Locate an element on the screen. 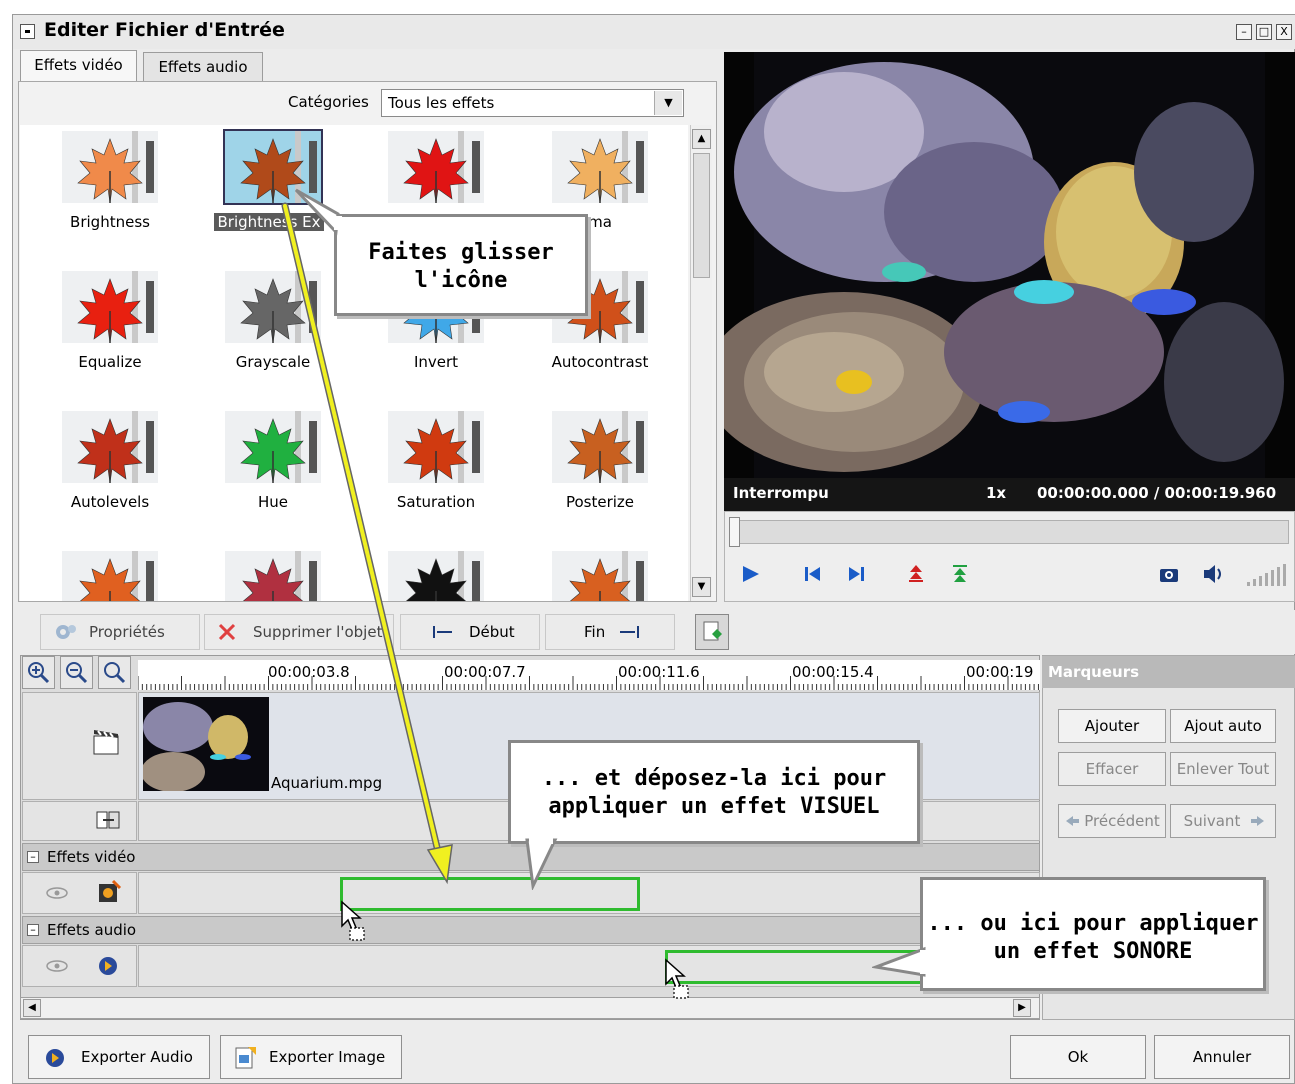 This screenshot has width=1295, height=1084. tab-audio-effects: Effets audio is located at coordinates (203, 67).